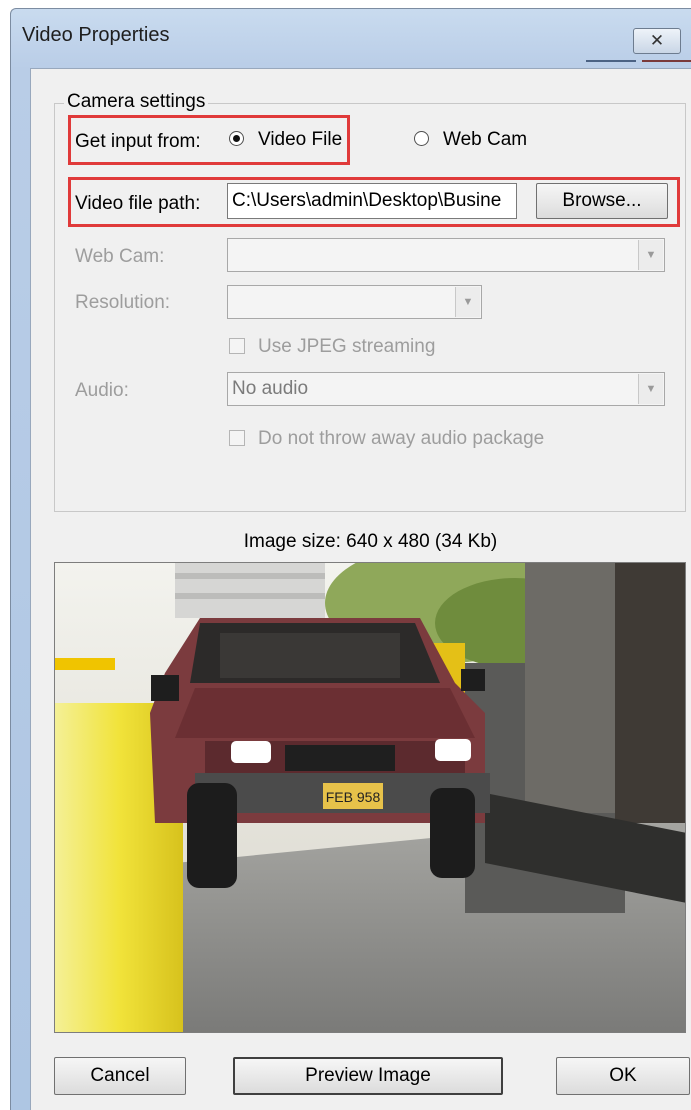  I want to click on window-edge, so click(345, 4).